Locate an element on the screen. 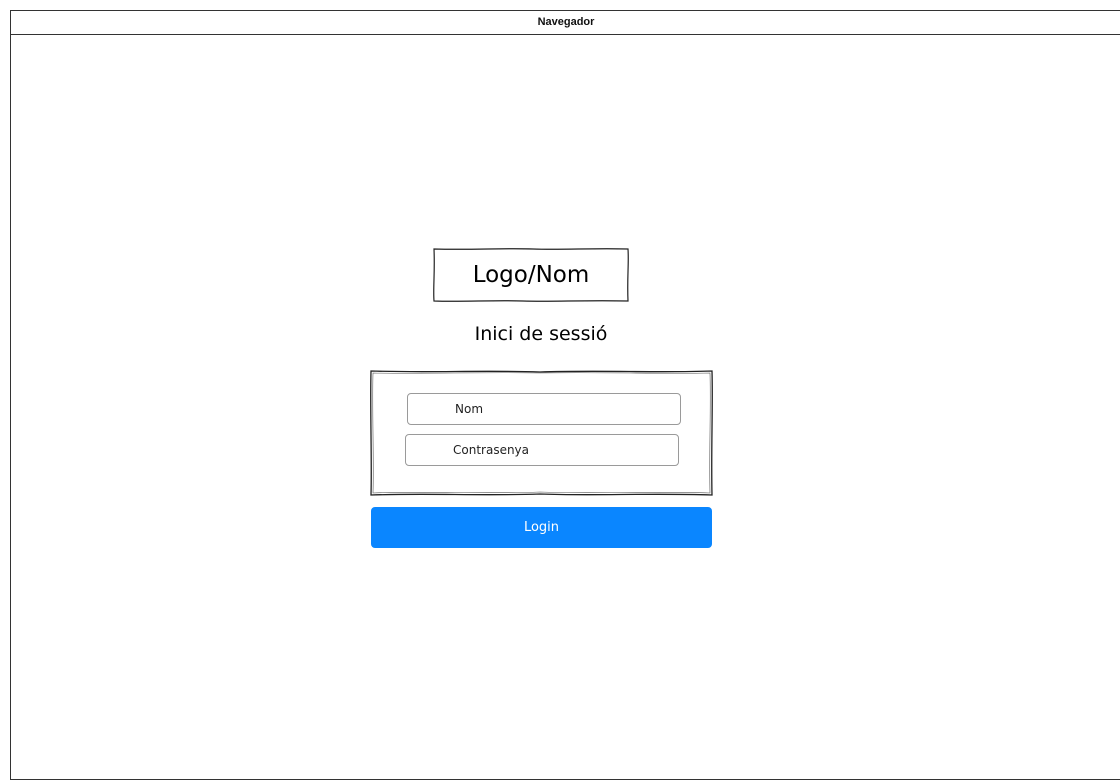 This screenshot has width=1120, height=780. password-field is located at coordinates (542, 450).